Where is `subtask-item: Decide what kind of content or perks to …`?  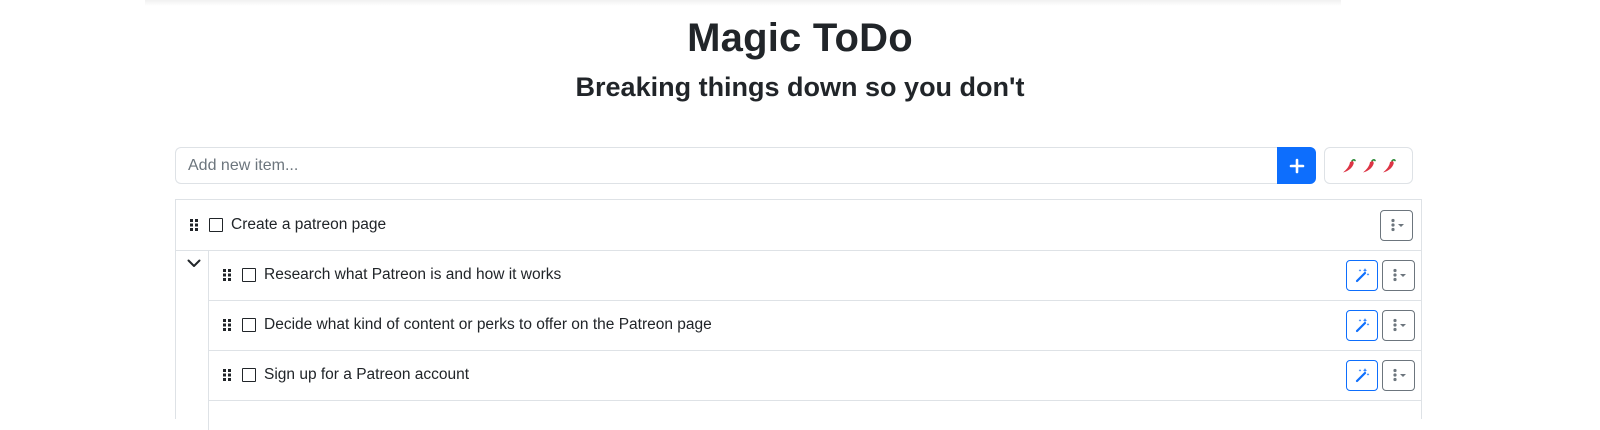
subtask-item: Decide what kind of content or perks to … is located at coordinates (815, 325).